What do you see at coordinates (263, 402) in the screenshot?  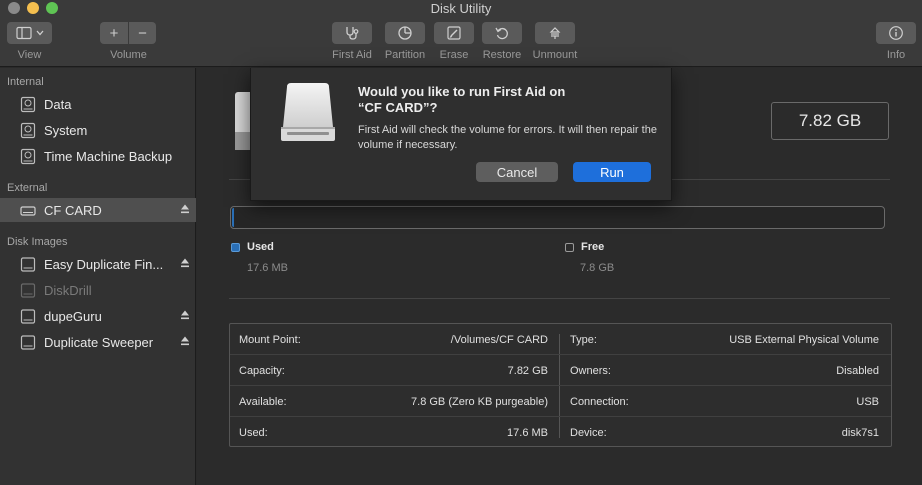 I see `info-key: Available:` at bounding box center [263, 402].